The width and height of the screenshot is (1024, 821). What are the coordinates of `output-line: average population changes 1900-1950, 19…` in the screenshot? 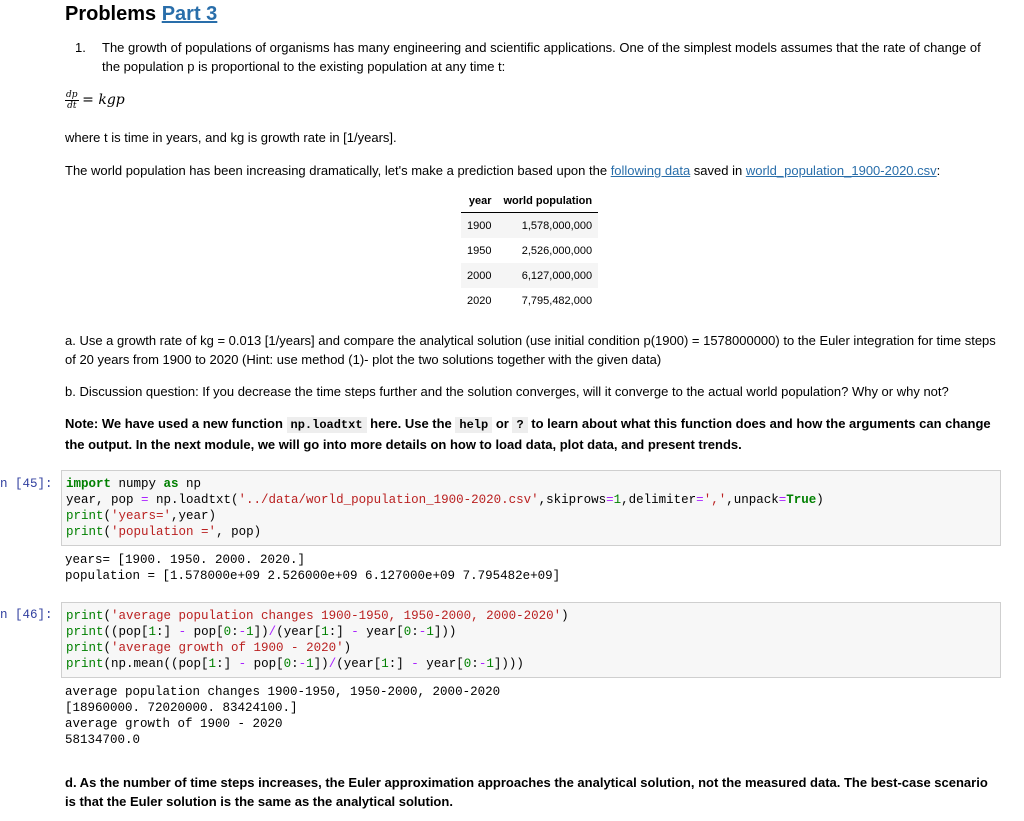 It's located at (283, 692).